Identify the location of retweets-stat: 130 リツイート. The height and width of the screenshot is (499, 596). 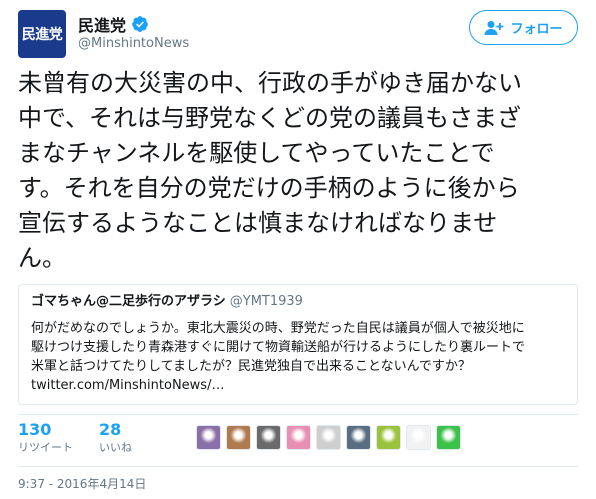
(45, 437).